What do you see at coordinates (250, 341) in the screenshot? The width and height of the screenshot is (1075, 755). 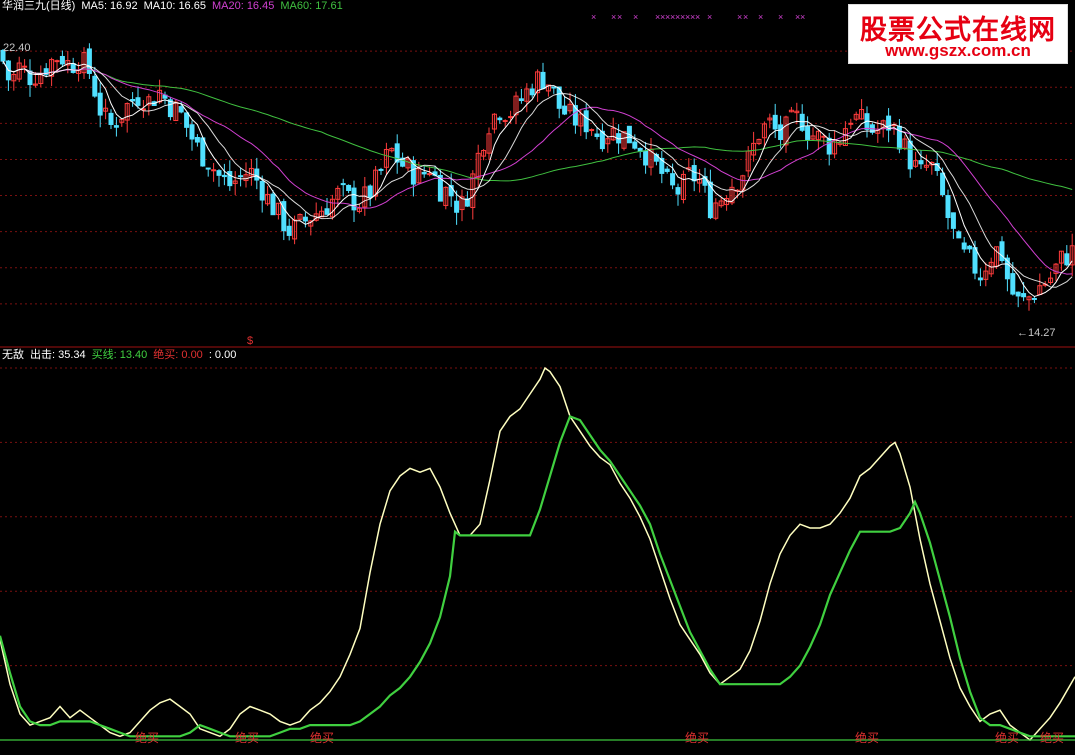 I see `signal-mark: $` at bounding box center [250, 341].